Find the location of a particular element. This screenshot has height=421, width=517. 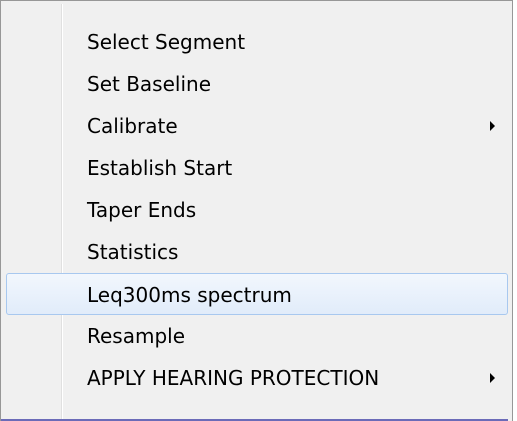

menu-item-label: Statistics is located at coordinates (133, 252).